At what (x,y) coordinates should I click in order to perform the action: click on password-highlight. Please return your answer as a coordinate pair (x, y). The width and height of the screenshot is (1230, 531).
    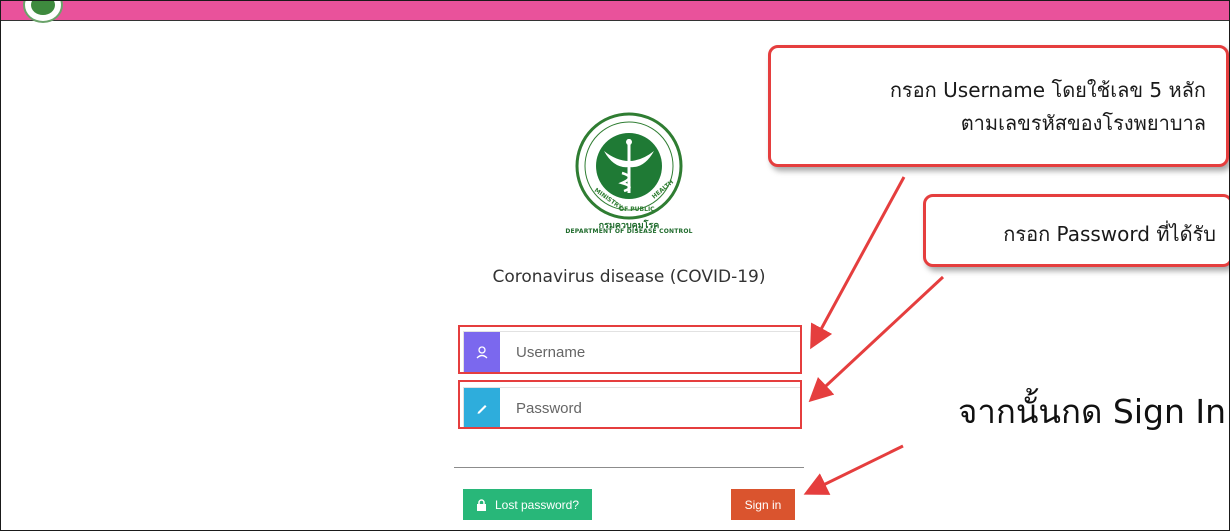
    Looking at the image, I should click on (630, 404).